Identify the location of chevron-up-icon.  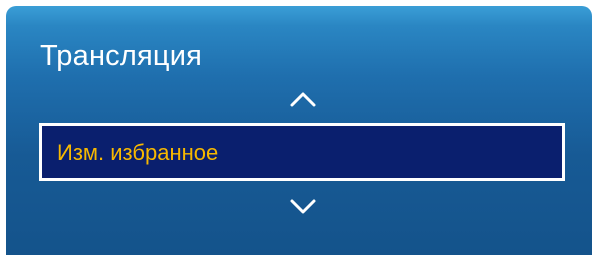
(303, 99).